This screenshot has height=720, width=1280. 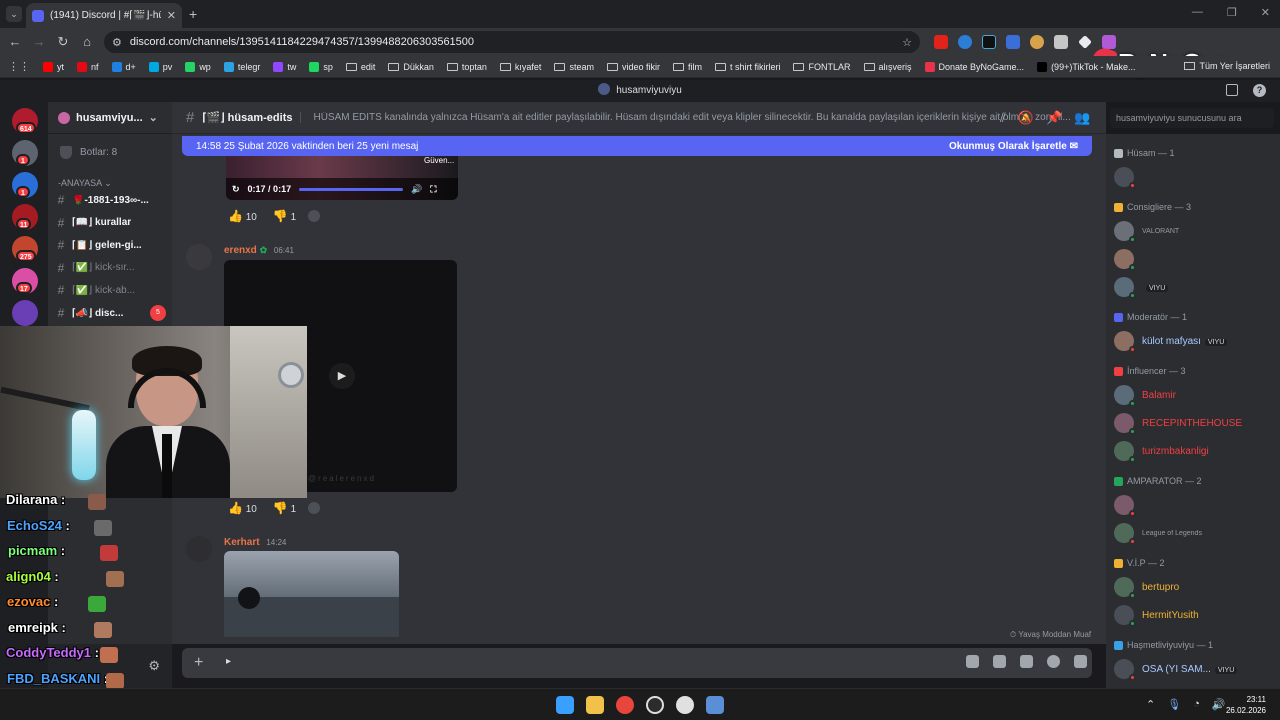 What do you see at coordinates (595, 705) in the screenshot?
I see `file-explorer-icon` at bounding box center [595, 705].